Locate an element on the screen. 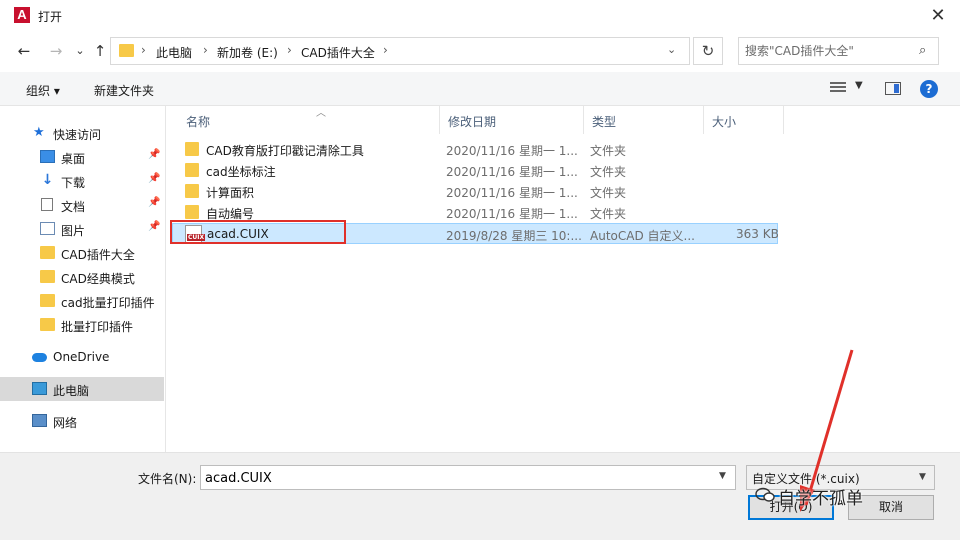 This screenshot has height=540, width=960. sidebar-item-label: 网络 is located at coordinates (65, 423).